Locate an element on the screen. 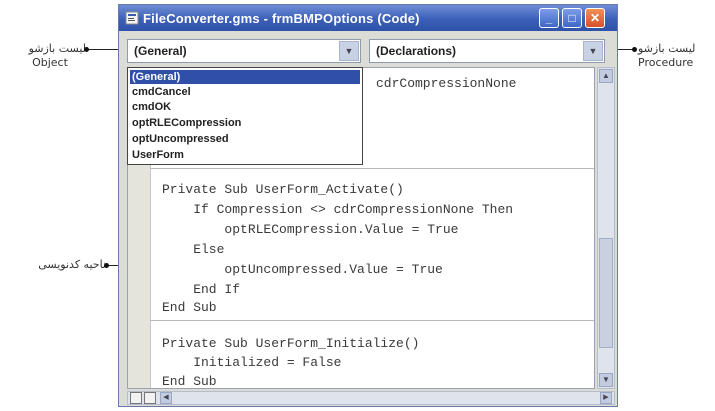 The width and height of the screenshot is (715, 411). object-combo: (General) ▼ is located at coordinates (244, 51).